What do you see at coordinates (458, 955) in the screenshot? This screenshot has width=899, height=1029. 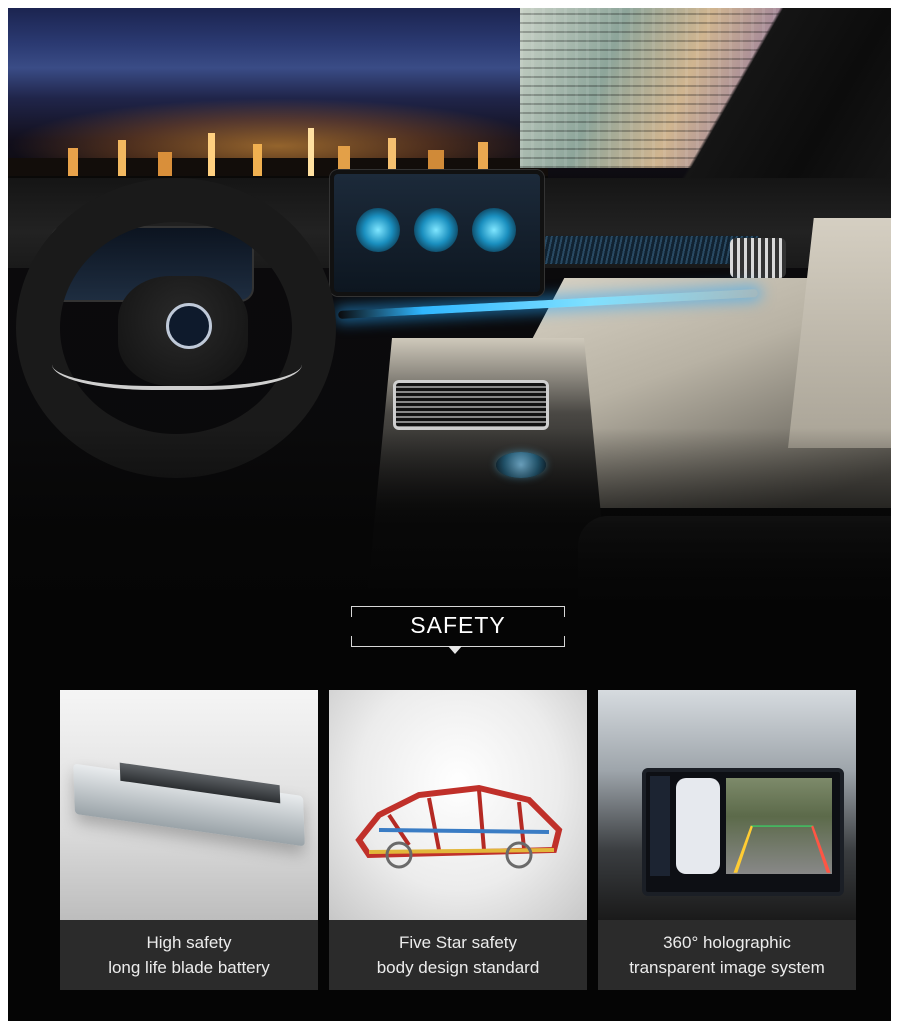 I see `feature-caption: Five Star safety body design standard` at bounding box center [458, 955].